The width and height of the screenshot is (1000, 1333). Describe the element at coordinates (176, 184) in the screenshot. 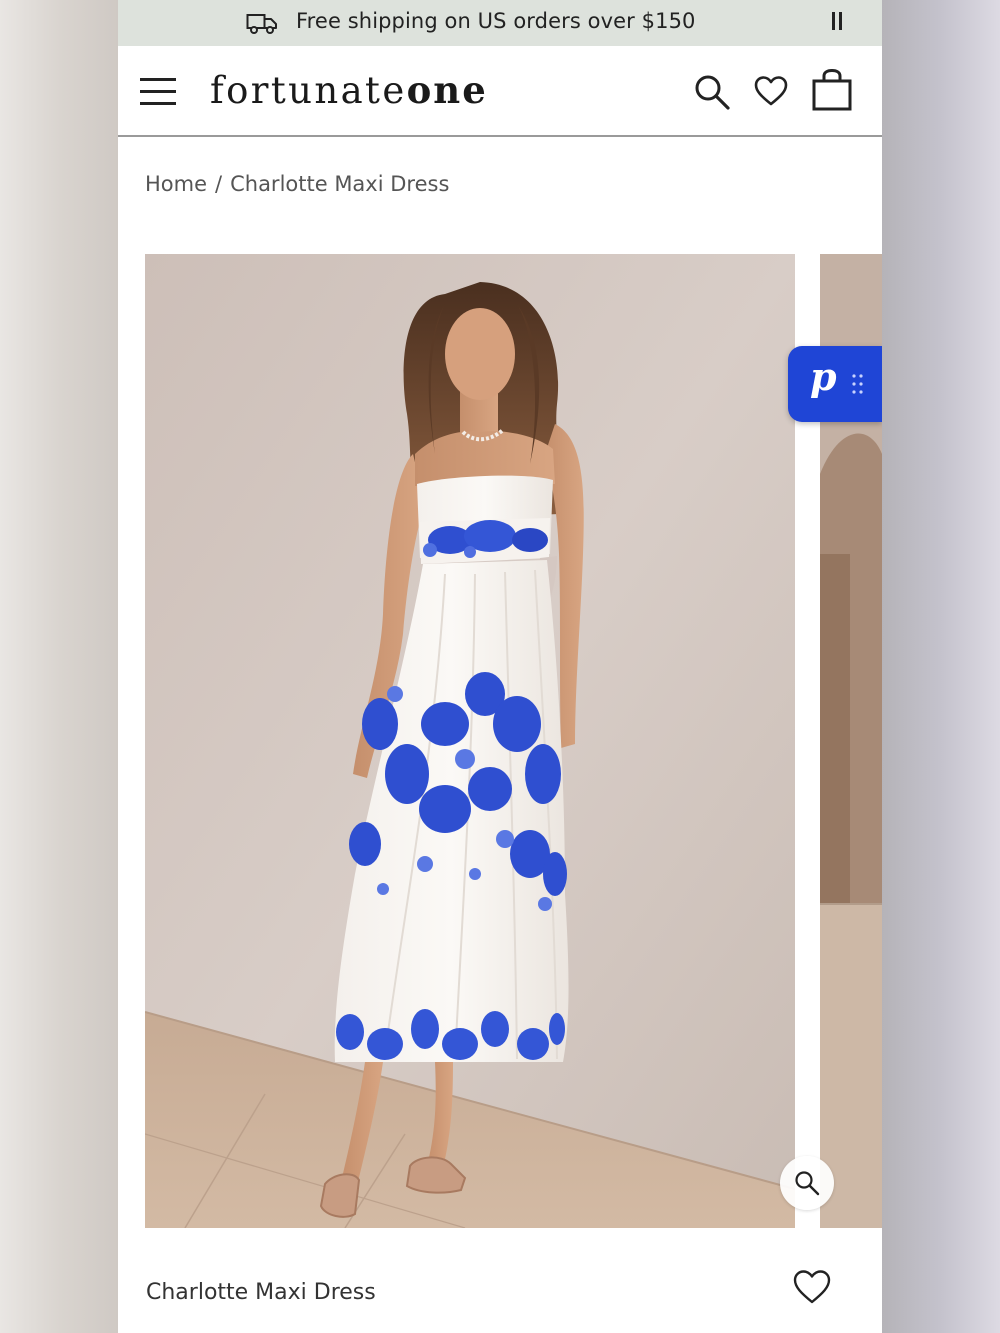

I see `breadcrumb-home: Home` at that location.